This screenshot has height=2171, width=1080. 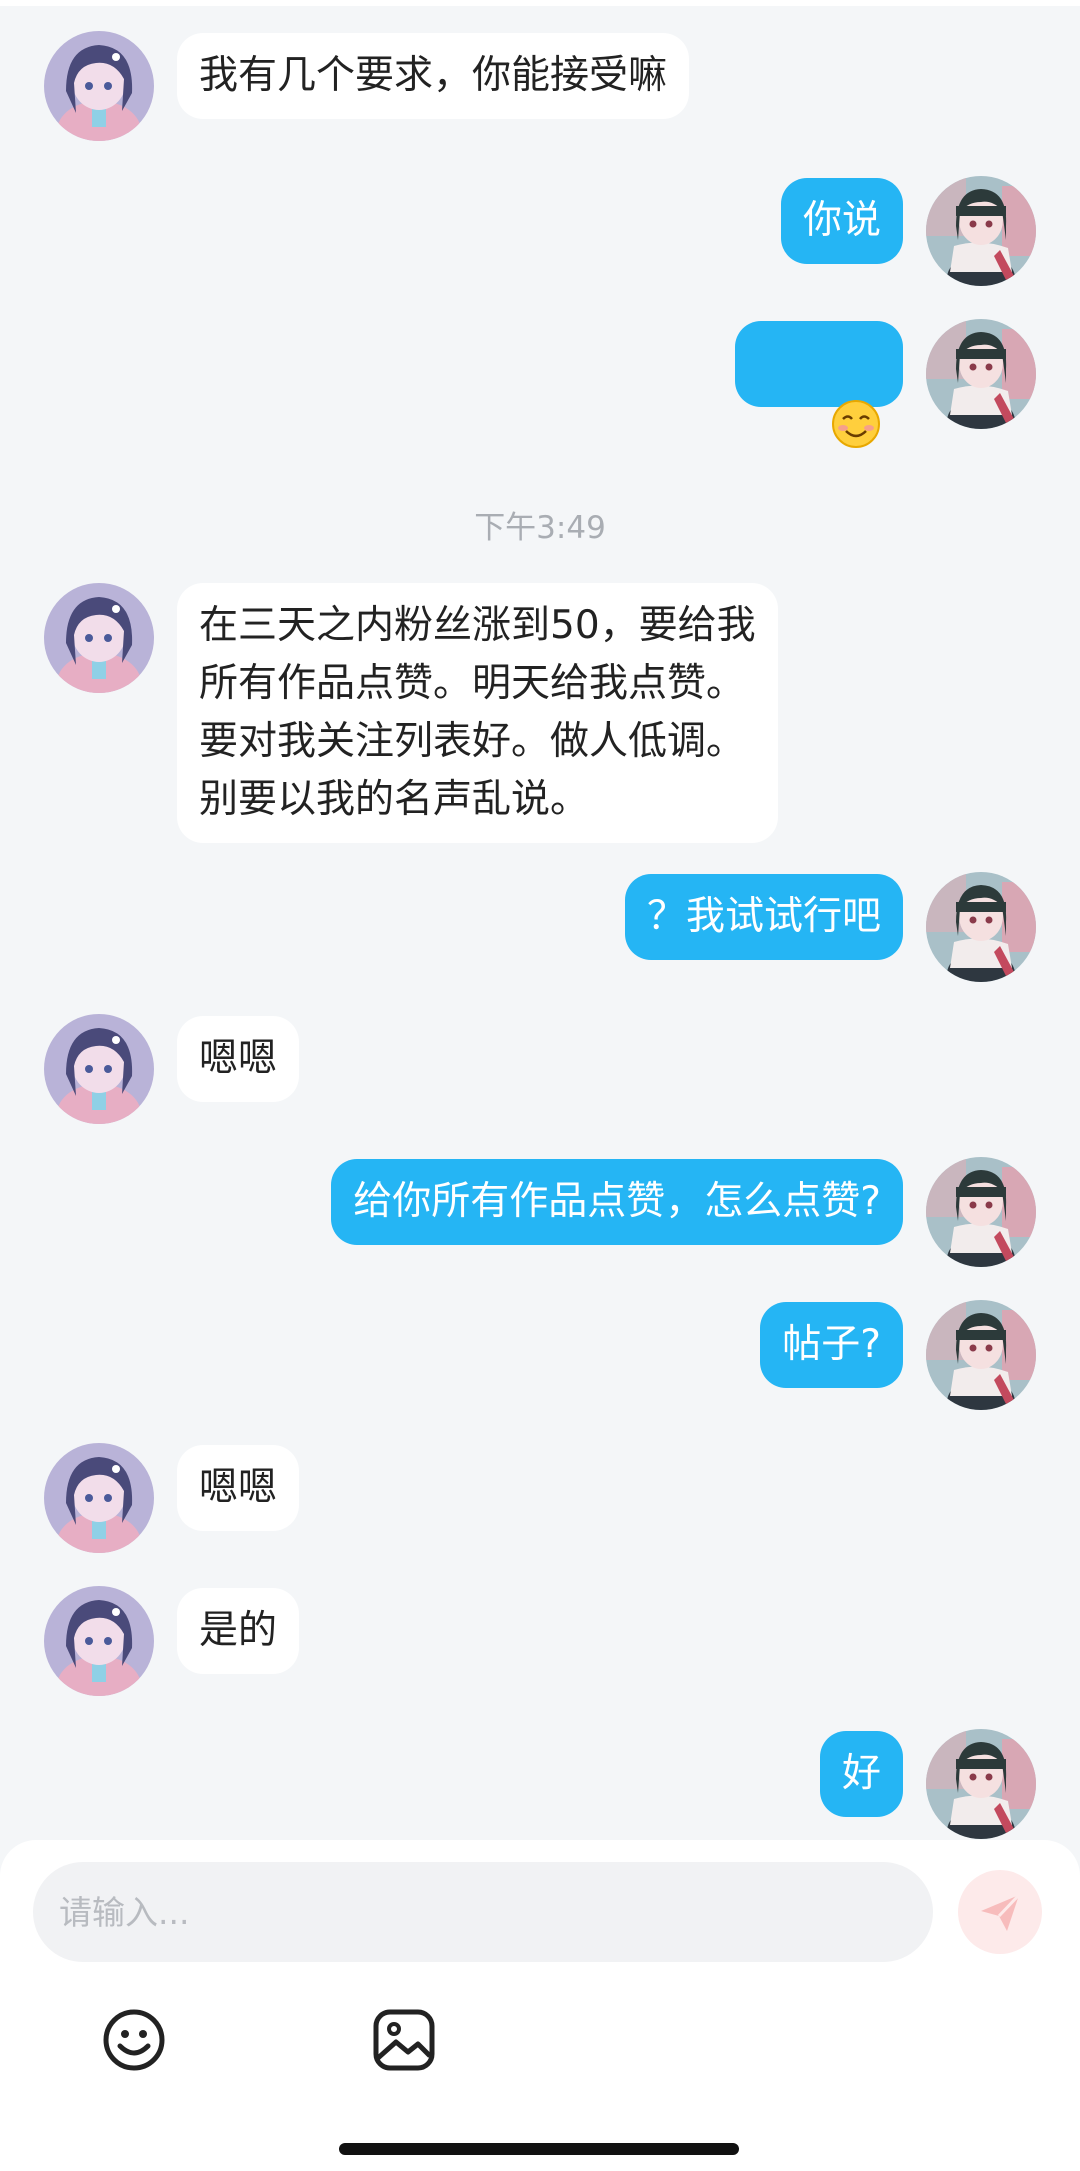 I want to click on message-row-outgoing: ？我试试行吧, so click(x=540, y=927).